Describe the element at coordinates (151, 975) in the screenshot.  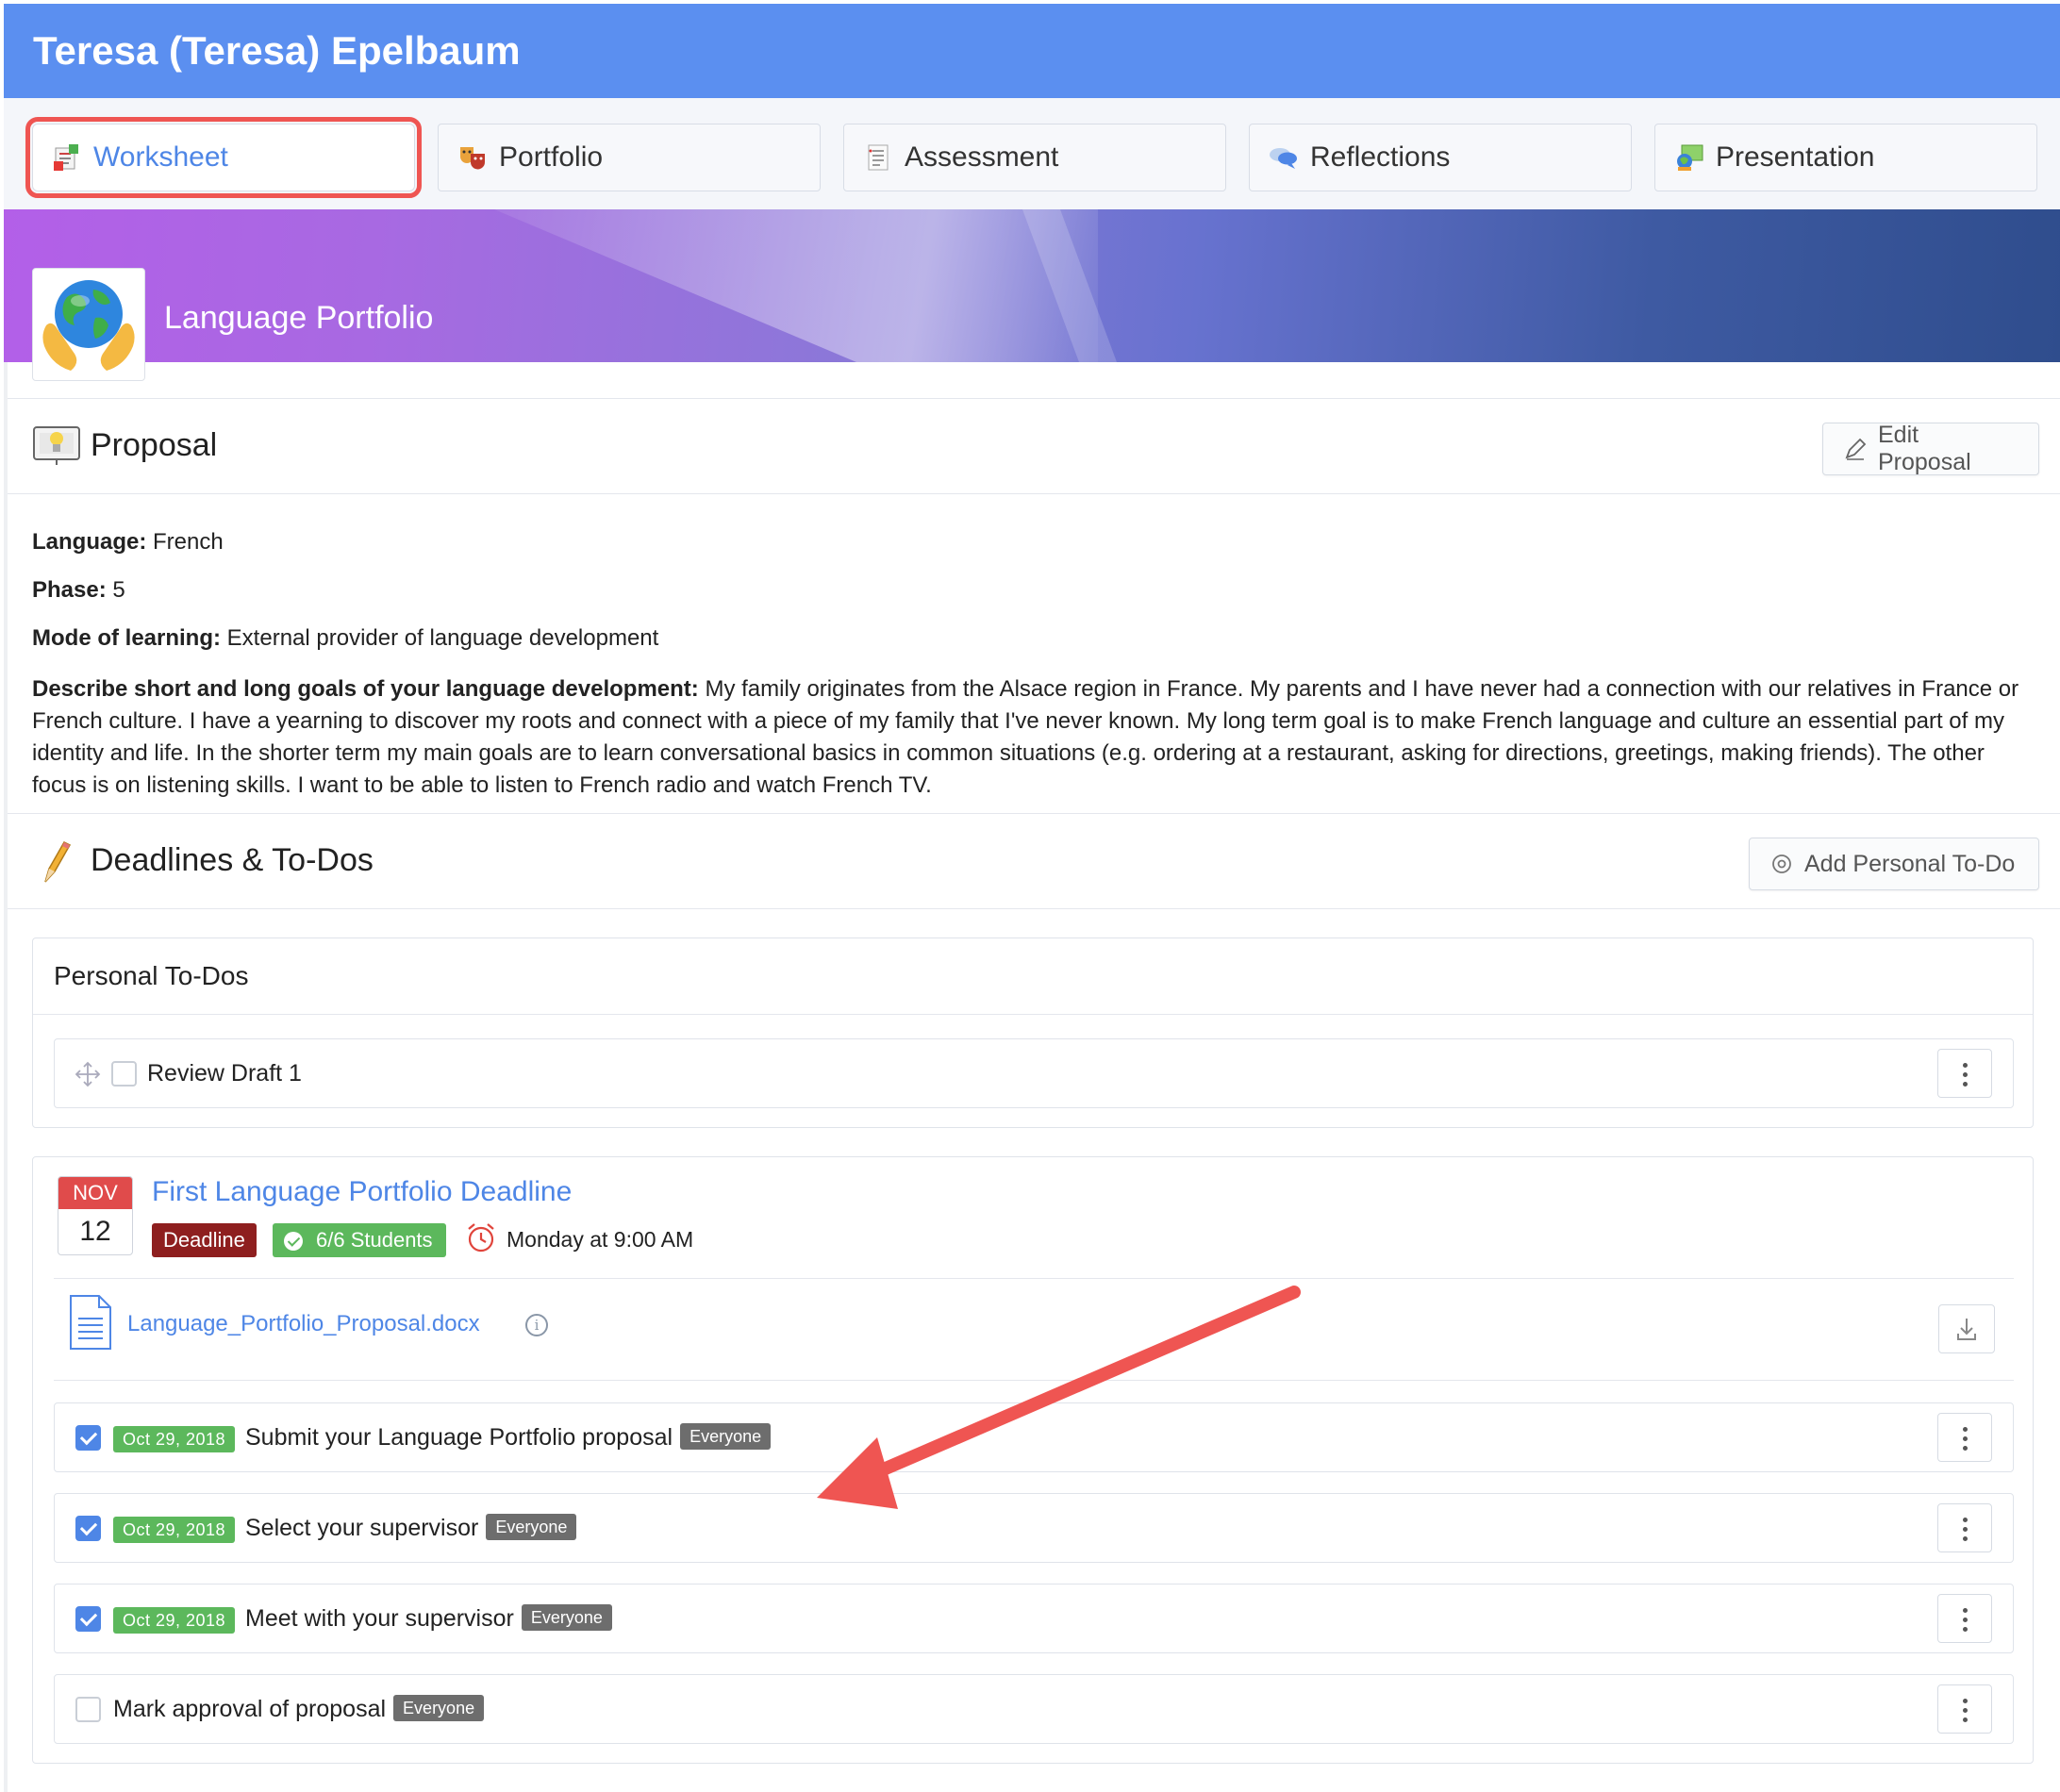
I see `personal-todos-title: Personal To-Dos` at that location.